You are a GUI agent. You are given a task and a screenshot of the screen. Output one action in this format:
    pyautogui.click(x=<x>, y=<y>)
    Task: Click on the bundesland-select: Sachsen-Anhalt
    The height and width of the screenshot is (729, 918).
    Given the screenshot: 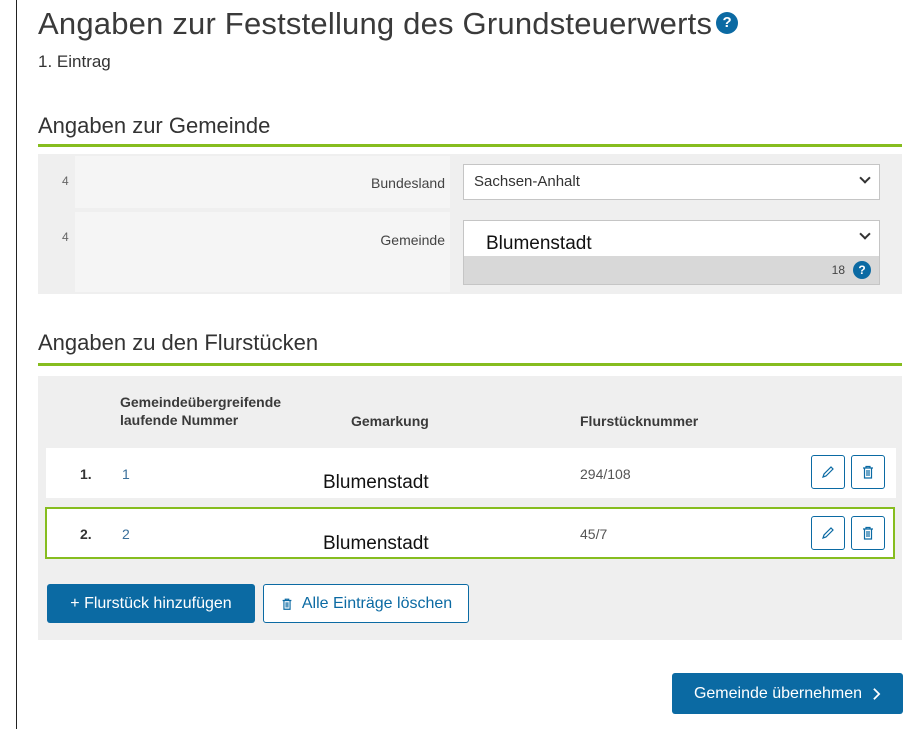 What is the action you would take?
    pyautogui.click(x=671, y=182)
    